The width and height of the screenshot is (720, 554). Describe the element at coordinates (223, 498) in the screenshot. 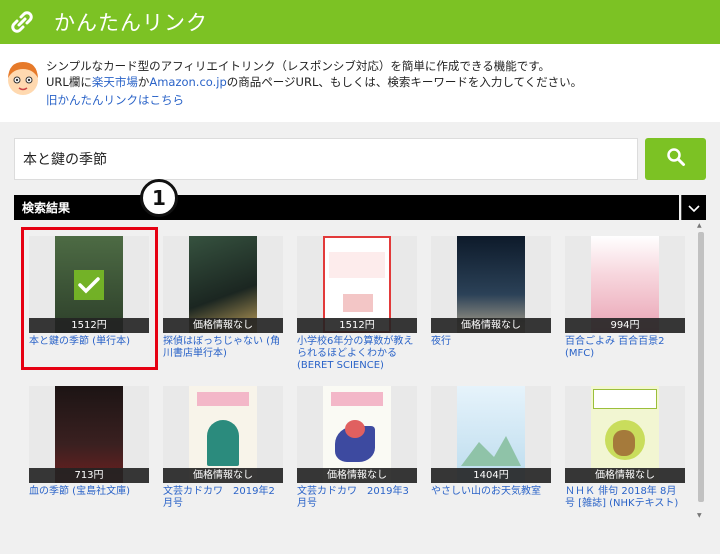

I see `product-title-link: 文芸カドカワ 2019年2月号` at that location.